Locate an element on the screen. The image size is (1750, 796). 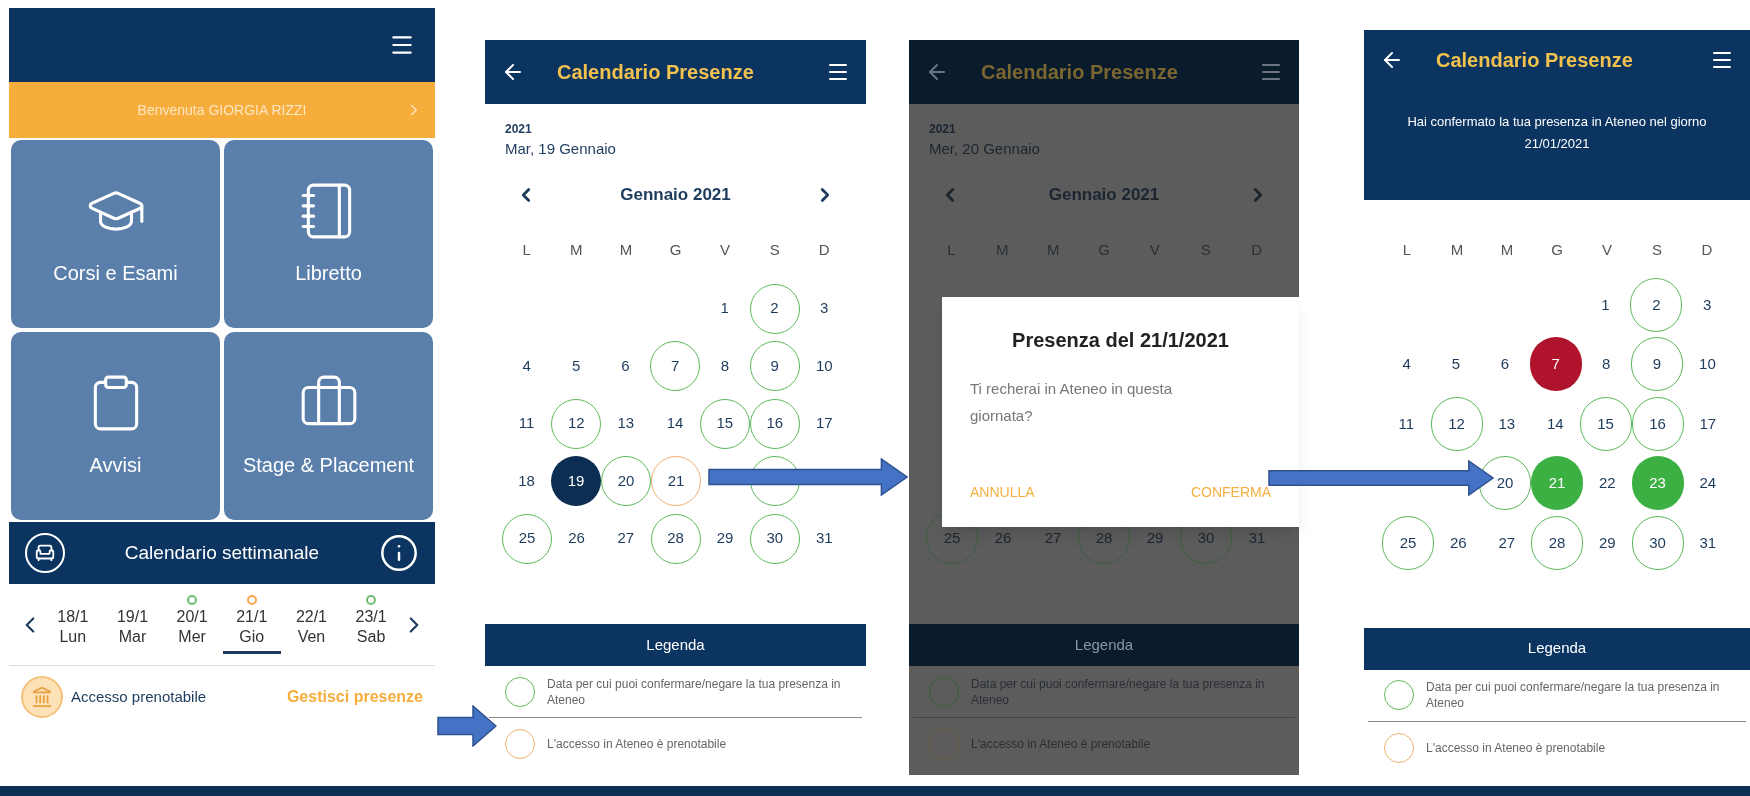
bank-icon is located at coordinates (42, 697).